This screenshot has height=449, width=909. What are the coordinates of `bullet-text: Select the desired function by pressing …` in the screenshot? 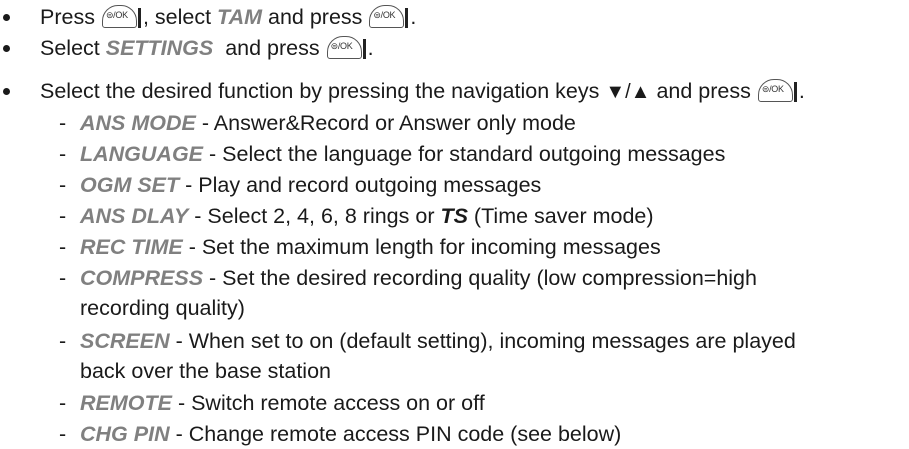 It's located at (422, 91).